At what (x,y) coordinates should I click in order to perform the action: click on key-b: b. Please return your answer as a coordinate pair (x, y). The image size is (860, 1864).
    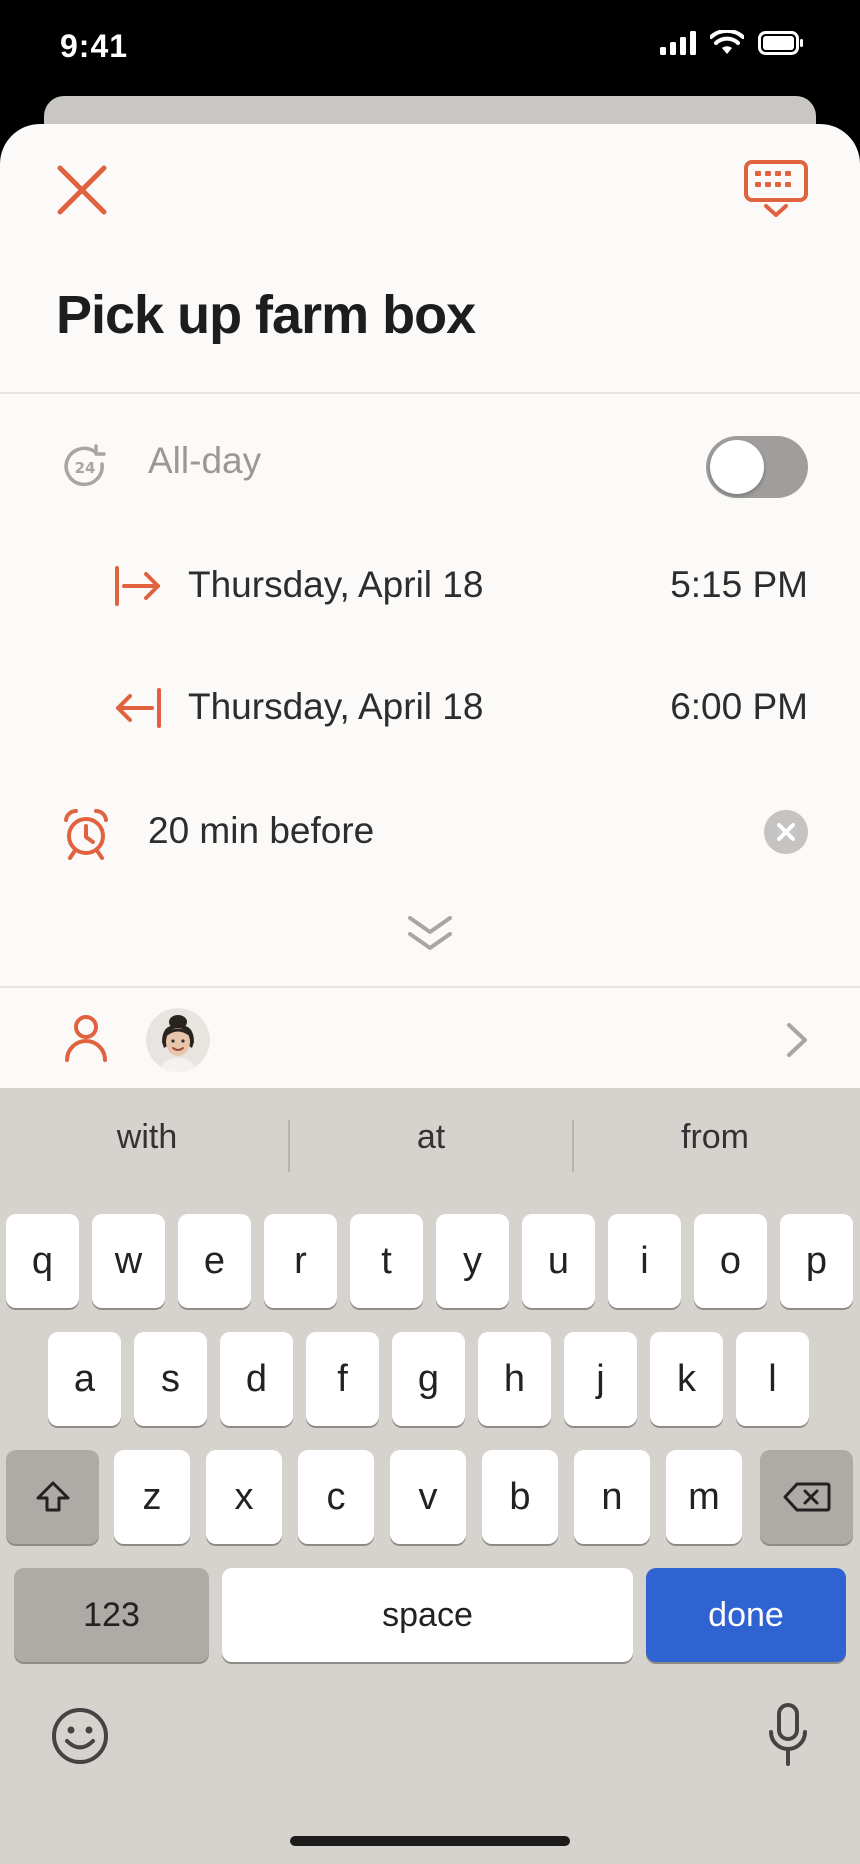
    Looking at the image, I should click on (520, 1497).